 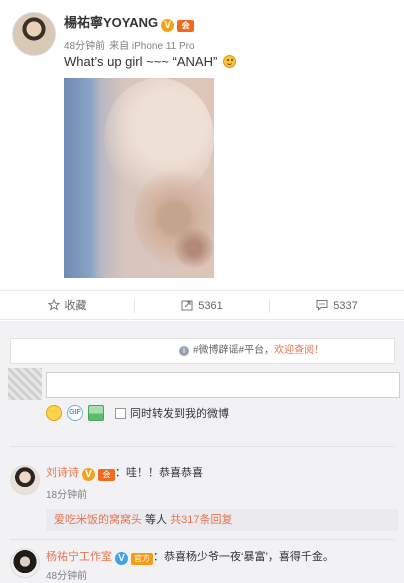 I want to click on post-text: What’s up girl ~~~ “ANAH”, so click(x=150, y=61).